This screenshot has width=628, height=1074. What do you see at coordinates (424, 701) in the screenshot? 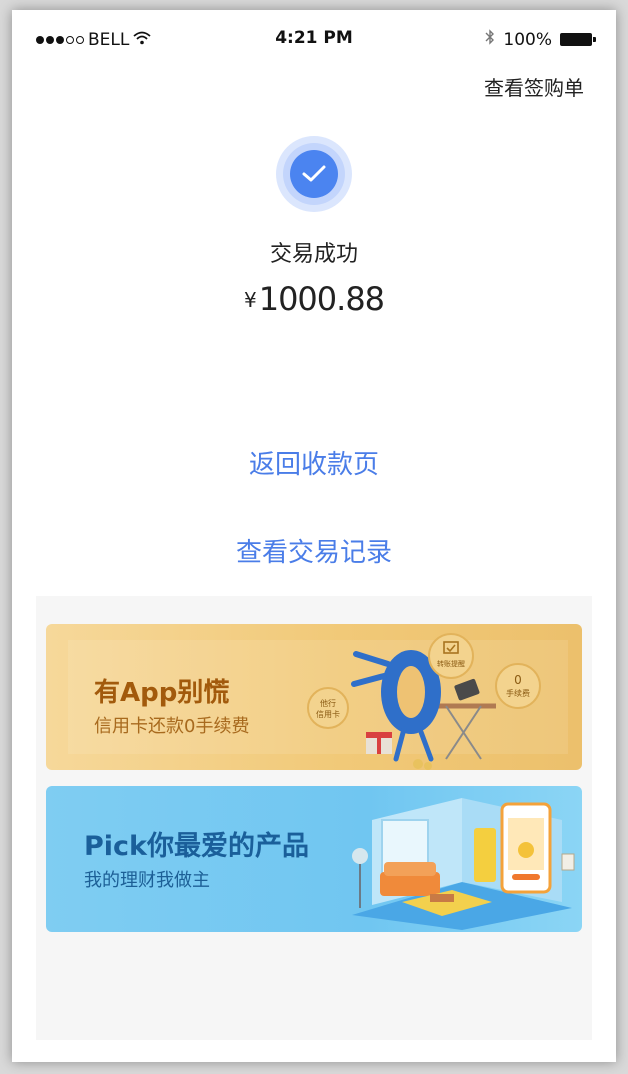
I see `banner-illustration: 转账提醒 0 手续费 他行 信用卡` at bounding box center [424, 701].